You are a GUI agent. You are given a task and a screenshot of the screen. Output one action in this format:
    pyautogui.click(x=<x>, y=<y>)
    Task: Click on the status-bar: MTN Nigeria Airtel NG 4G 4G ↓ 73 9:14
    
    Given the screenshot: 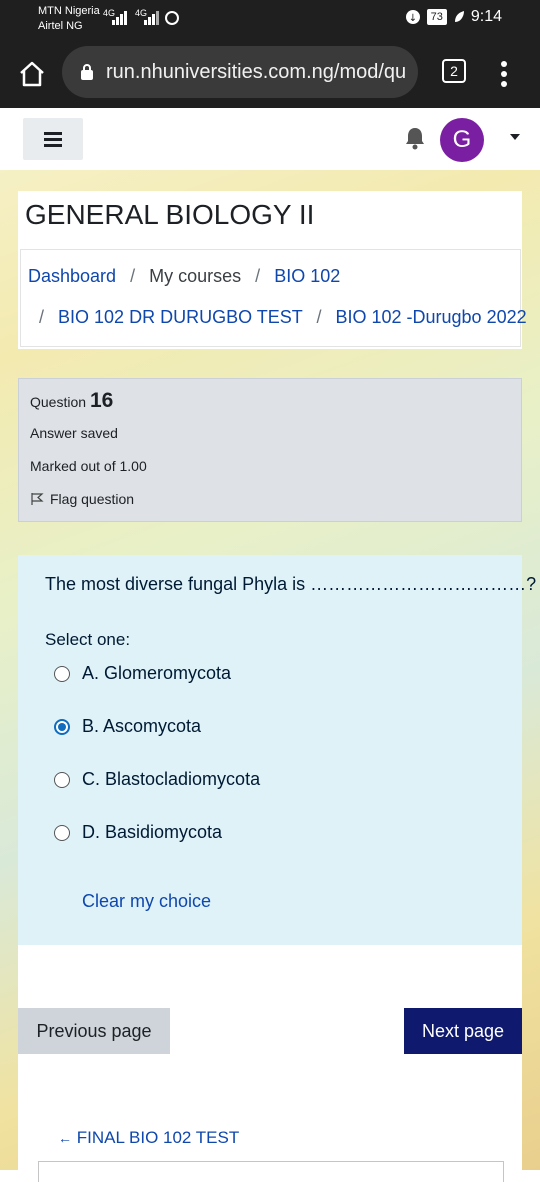 What is the action you would take?
    pyautogui.click(x=270, y=20)
    